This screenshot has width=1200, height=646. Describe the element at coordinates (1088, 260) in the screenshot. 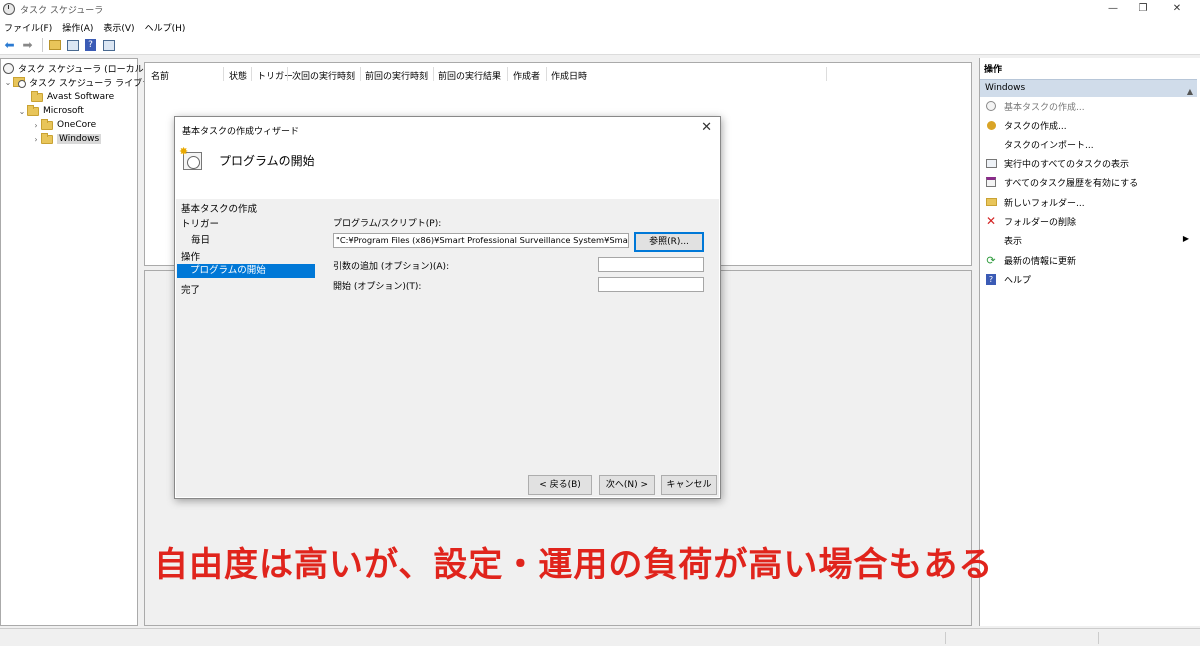

I see `action-refresh: ⟳ 最新の情報に更新` at that location.